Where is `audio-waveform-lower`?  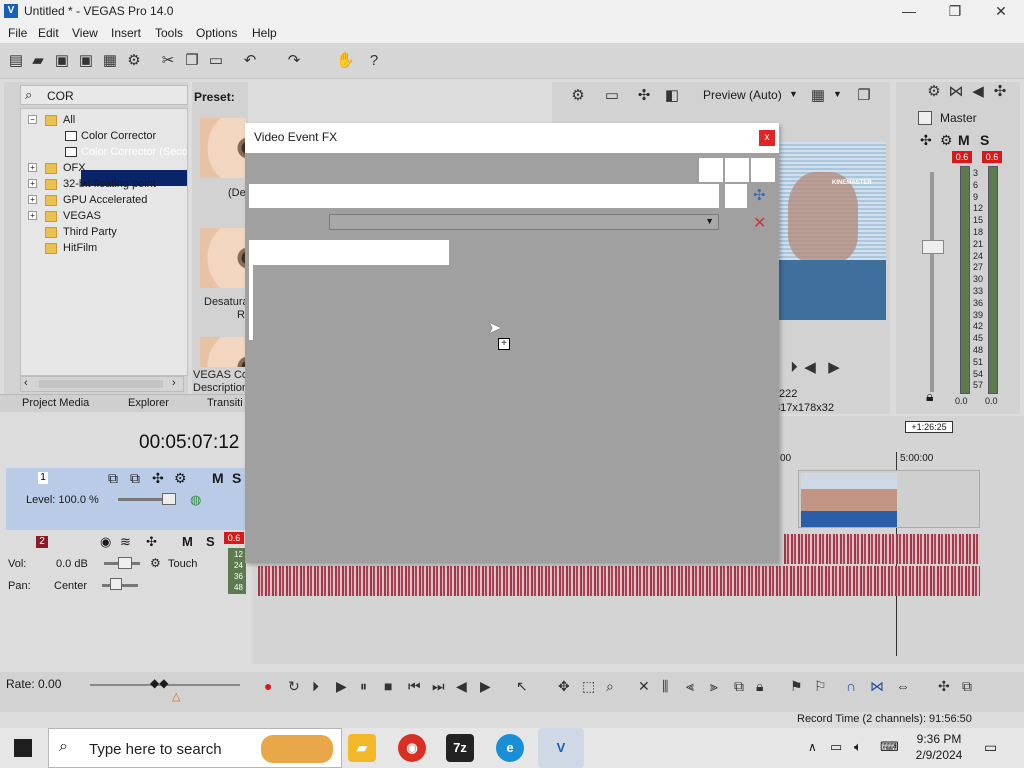 audio-waveform-lower is located at coordinates (619, 581).